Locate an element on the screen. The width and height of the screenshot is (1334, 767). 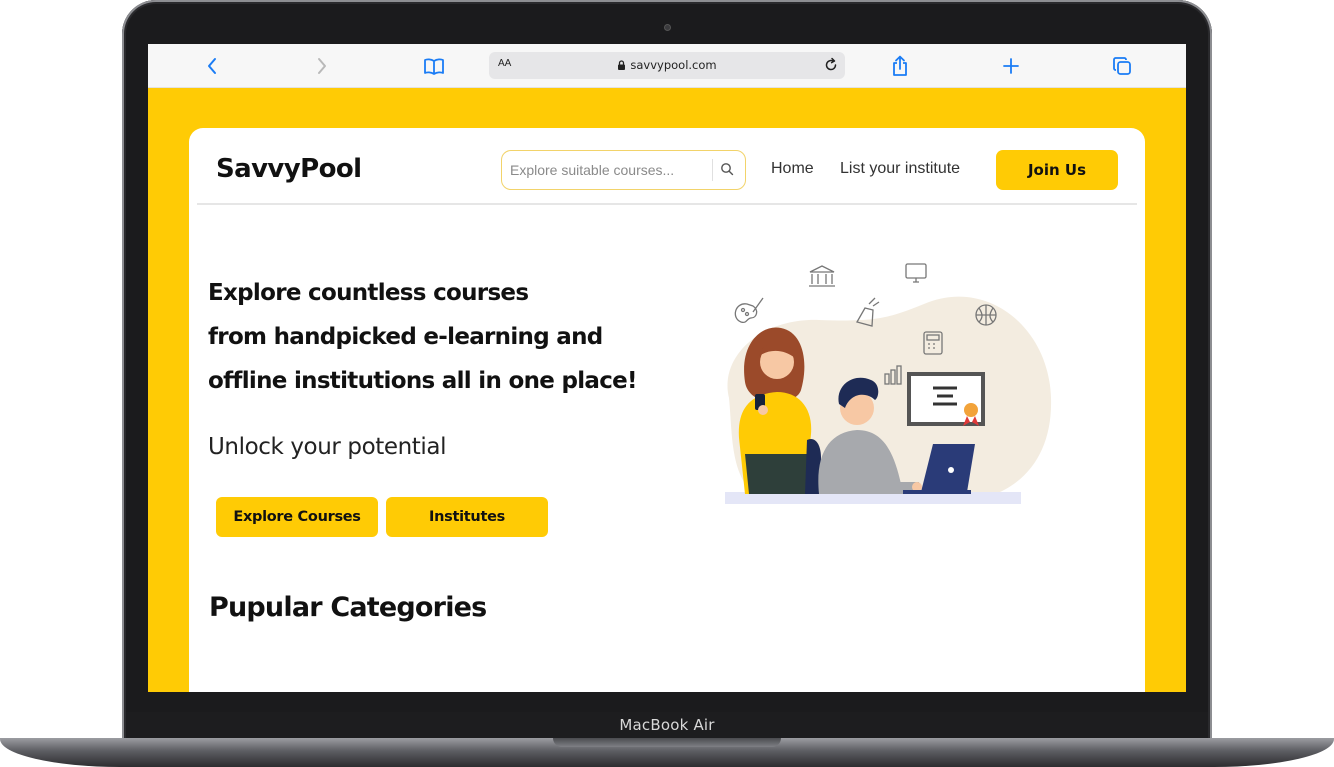
share-icon is located at coordinates (900, 66).